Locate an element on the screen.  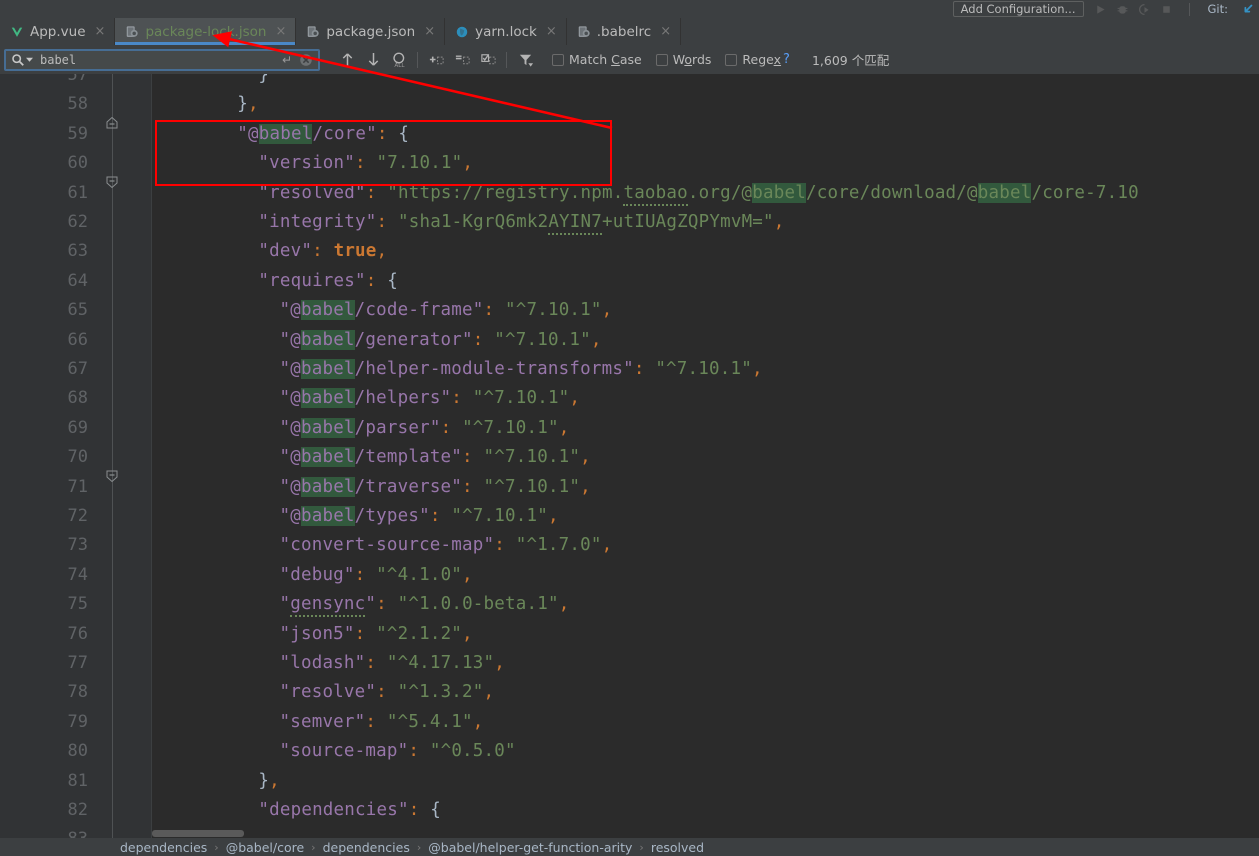
breadcrumb-item: @babel/core is located at coordinates (265, 847).